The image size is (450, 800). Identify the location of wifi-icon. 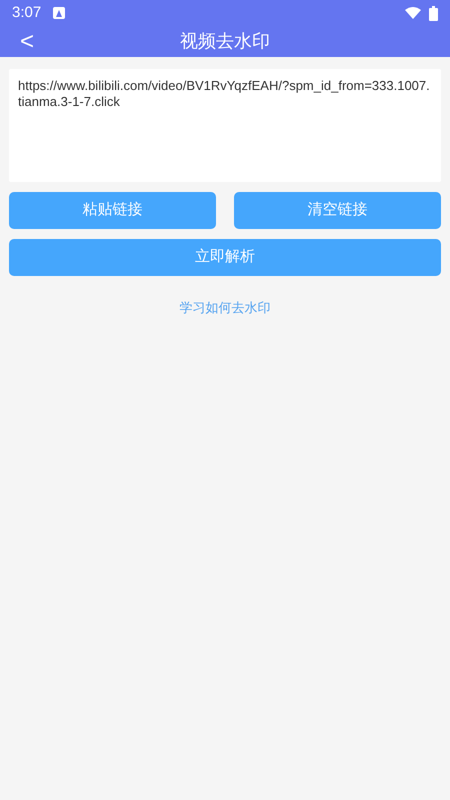
(413, 13).